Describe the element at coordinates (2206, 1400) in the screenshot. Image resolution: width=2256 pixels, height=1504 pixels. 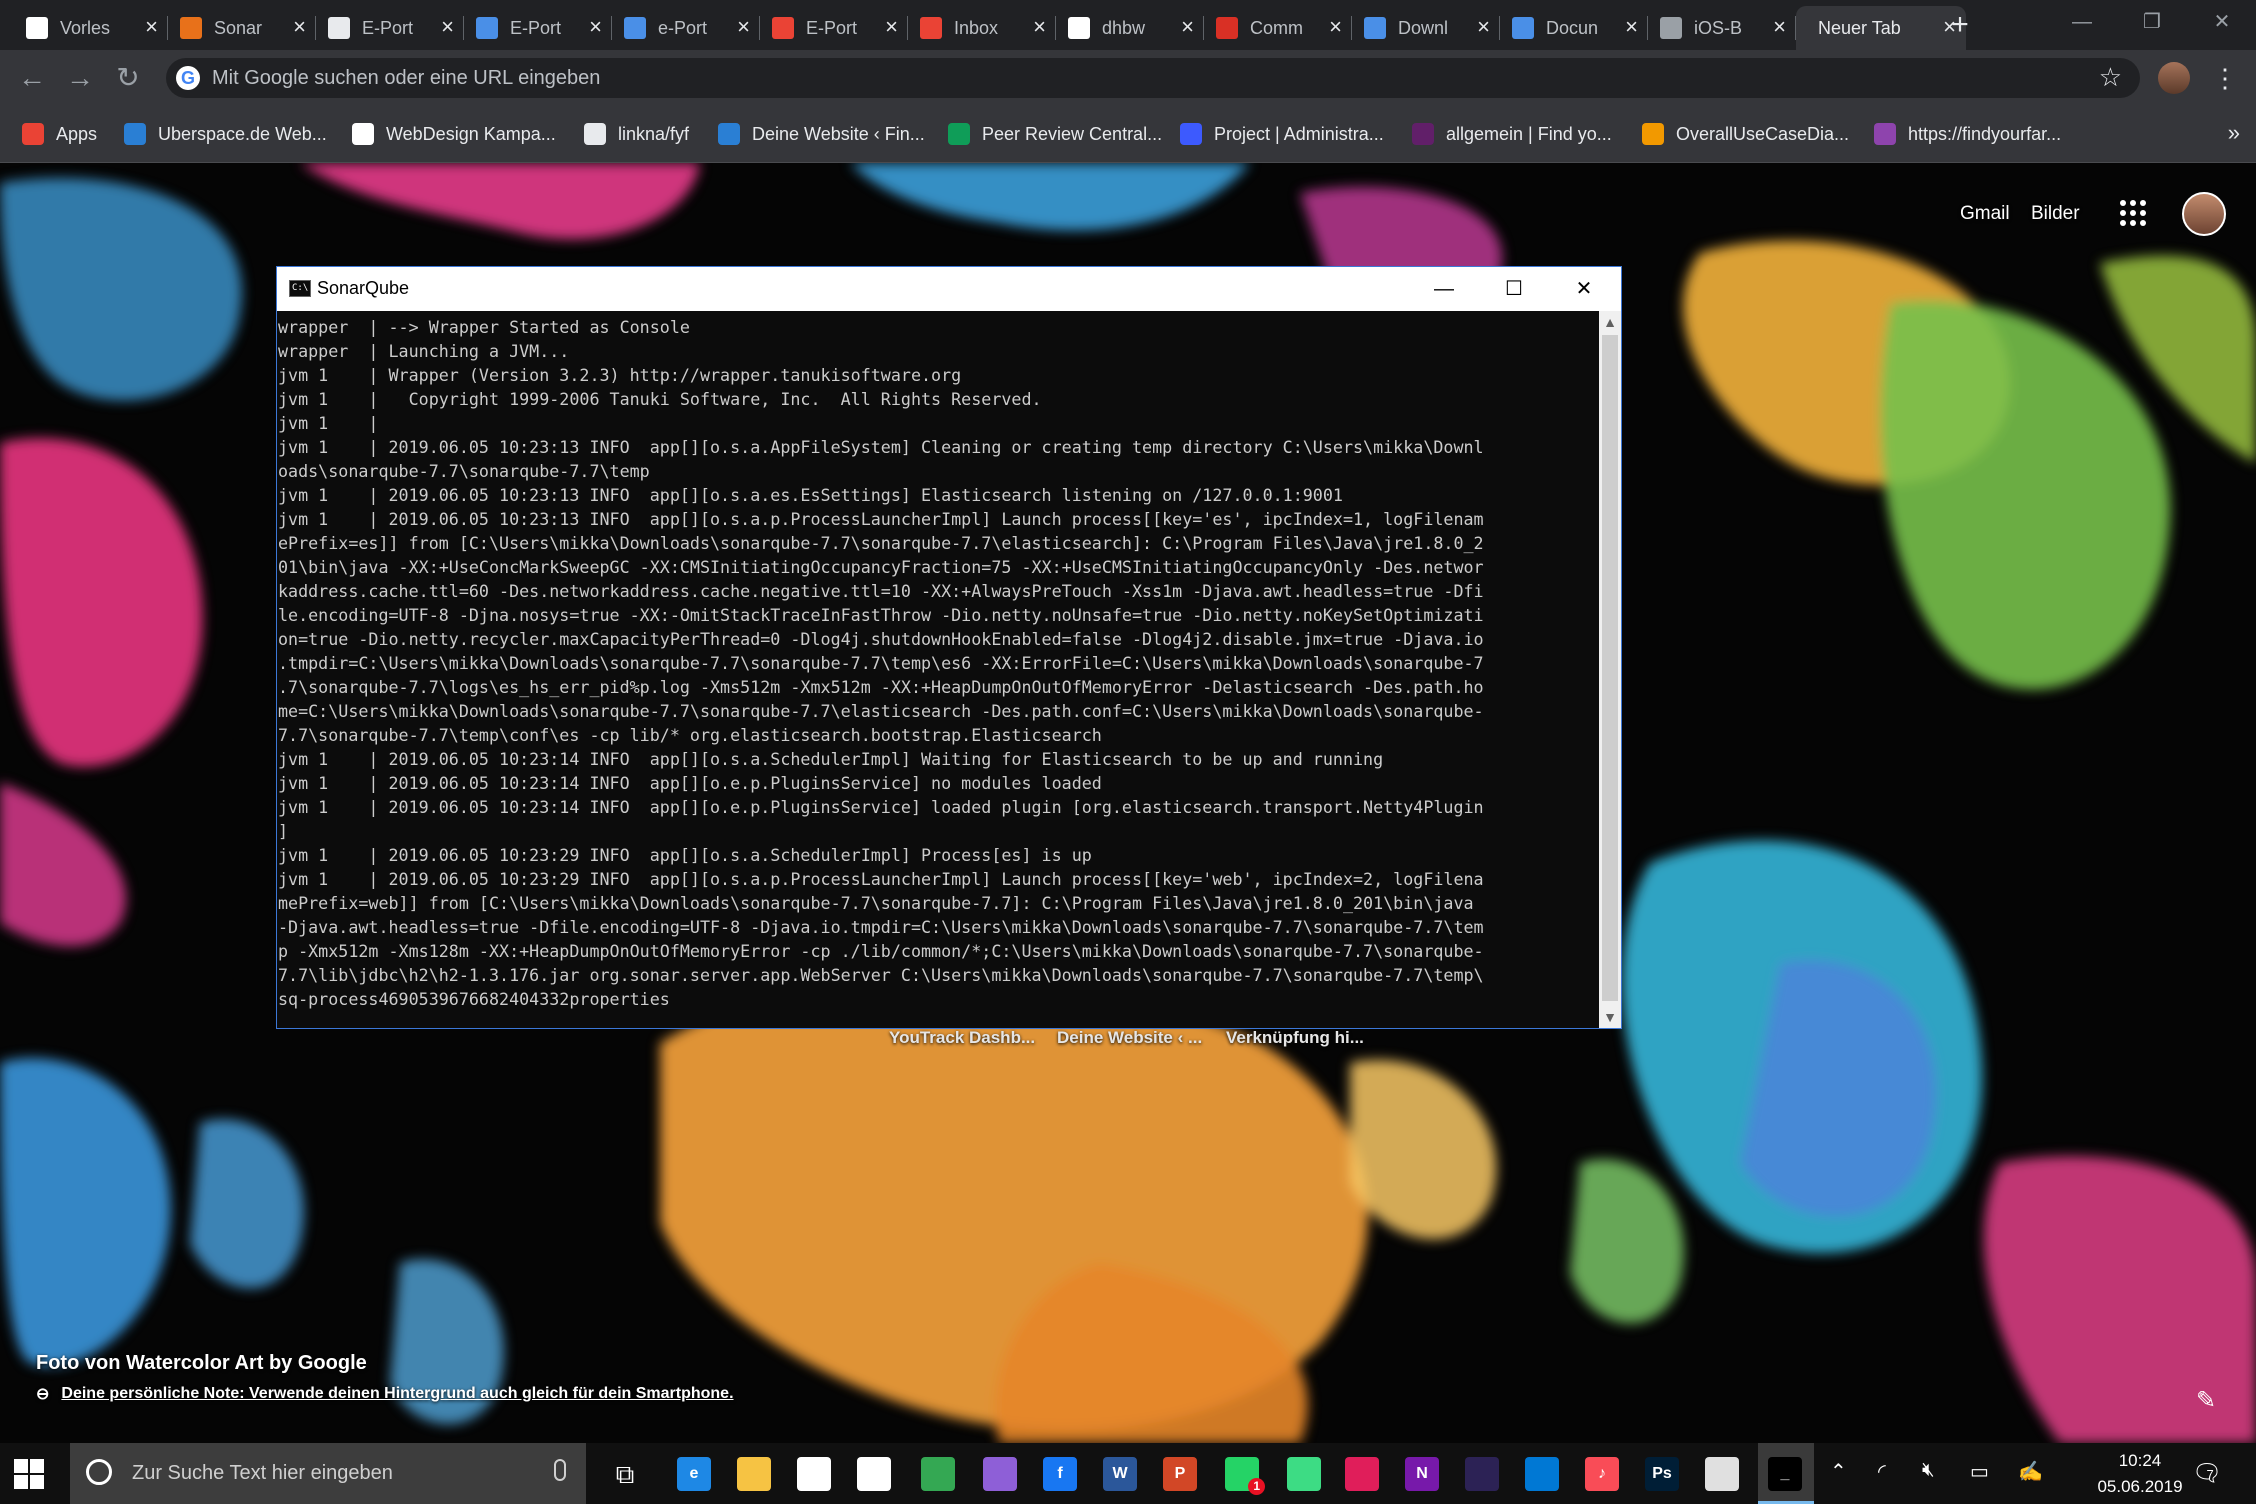
I see `customize-pencil-icon: ✎` at that location.